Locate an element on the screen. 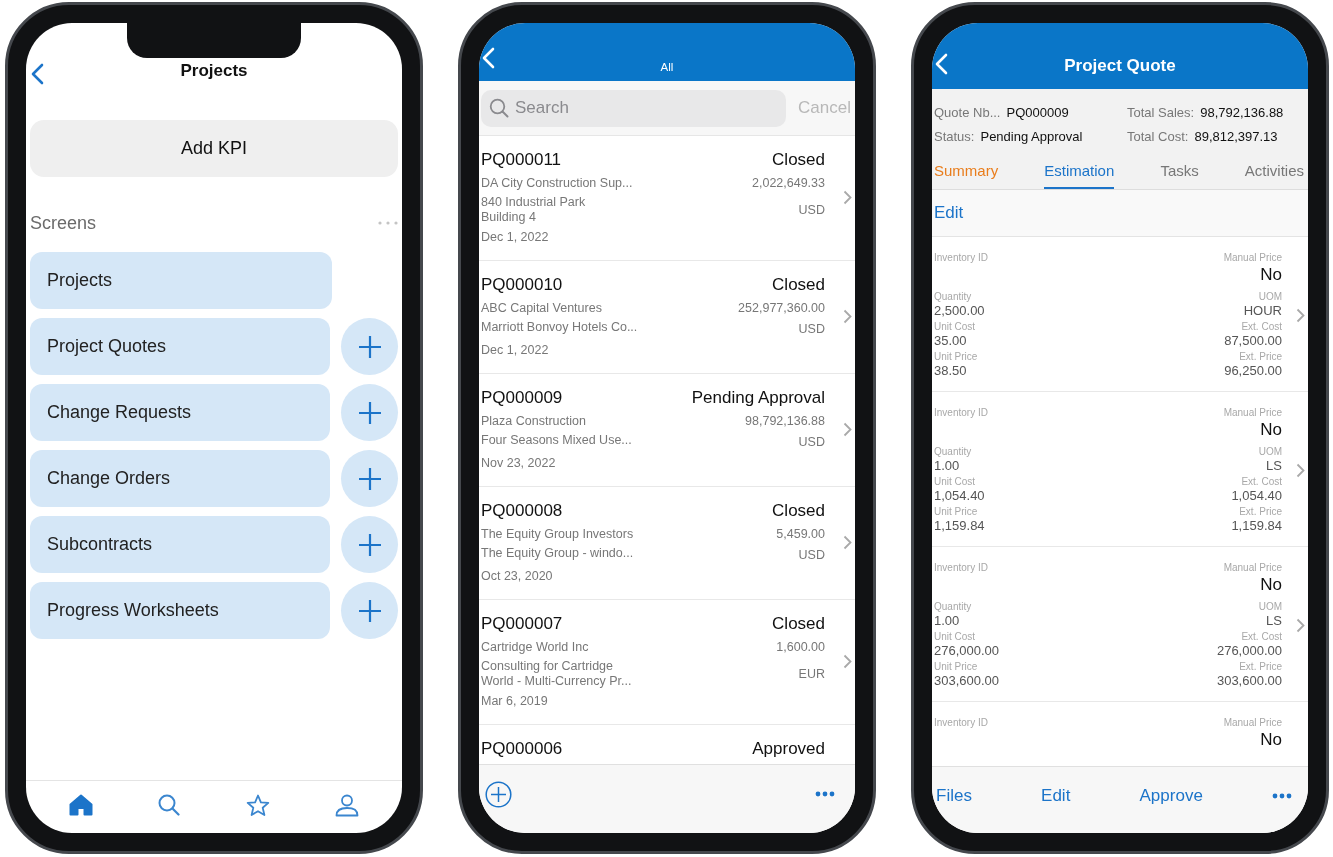 The height and width of the screenshot is (857, 1333). quote-number: PQ000008 is located at coordinates (522, 511).